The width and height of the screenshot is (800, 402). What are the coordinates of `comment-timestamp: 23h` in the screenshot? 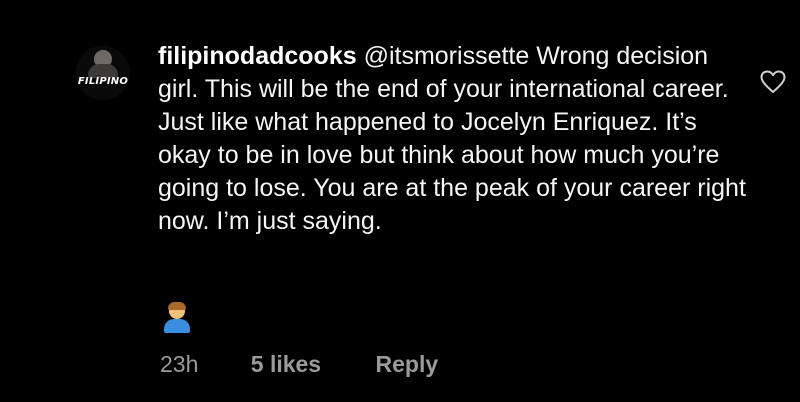 It's located at (179, 364).